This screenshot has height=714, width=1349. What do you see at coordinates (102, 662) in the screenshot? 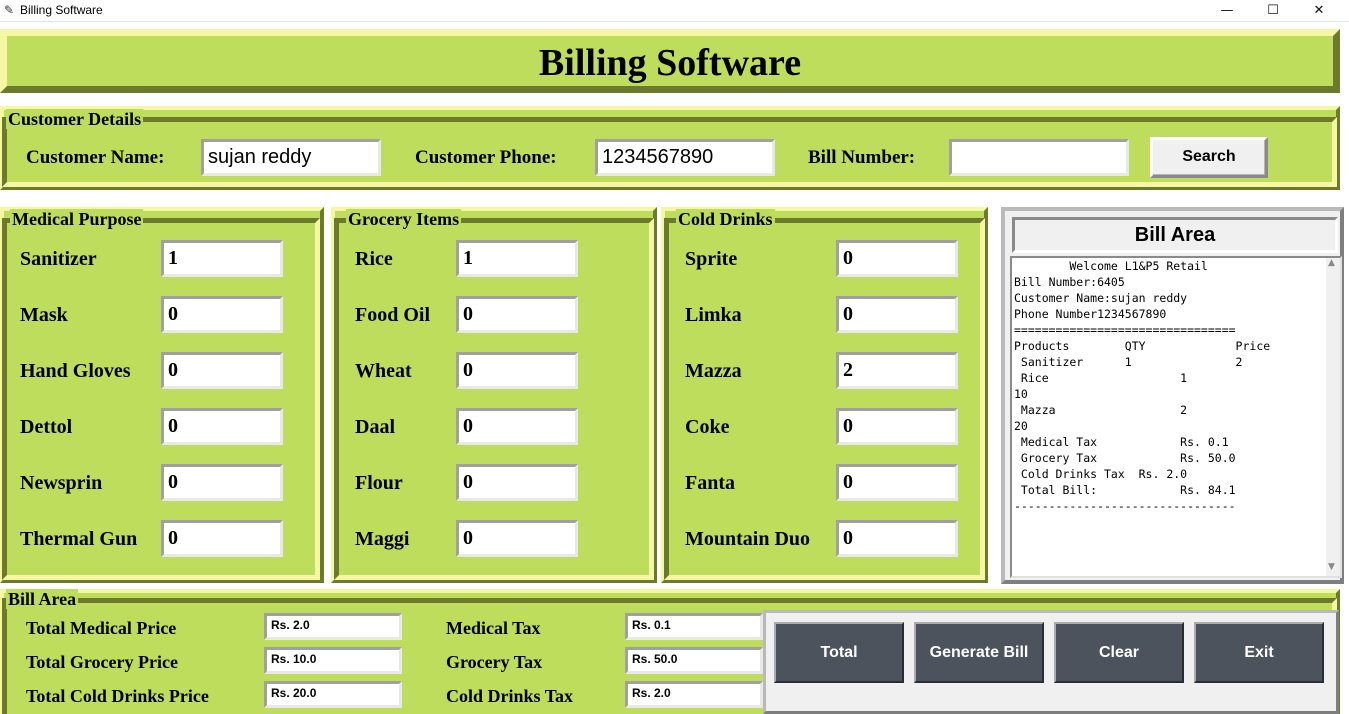
I see `total-grocery-price-label: Total Grocery Price` at bounding box center [102, 662].